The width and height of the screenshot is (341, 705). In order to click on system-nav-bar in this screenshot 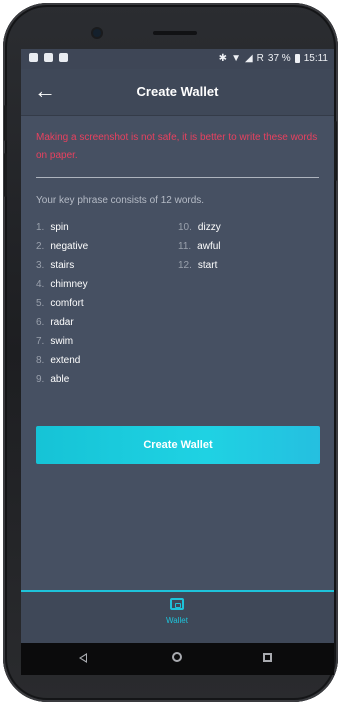, I will do `click(177, 659)`.